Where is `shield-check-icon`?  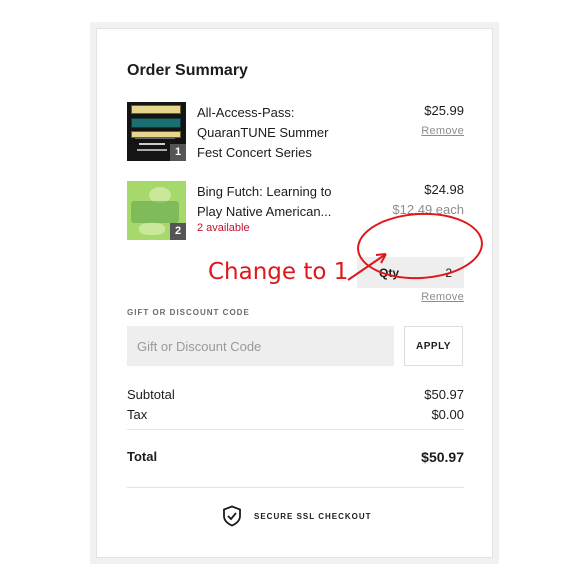 shield-check-icon is located at coordinates (232, 516).